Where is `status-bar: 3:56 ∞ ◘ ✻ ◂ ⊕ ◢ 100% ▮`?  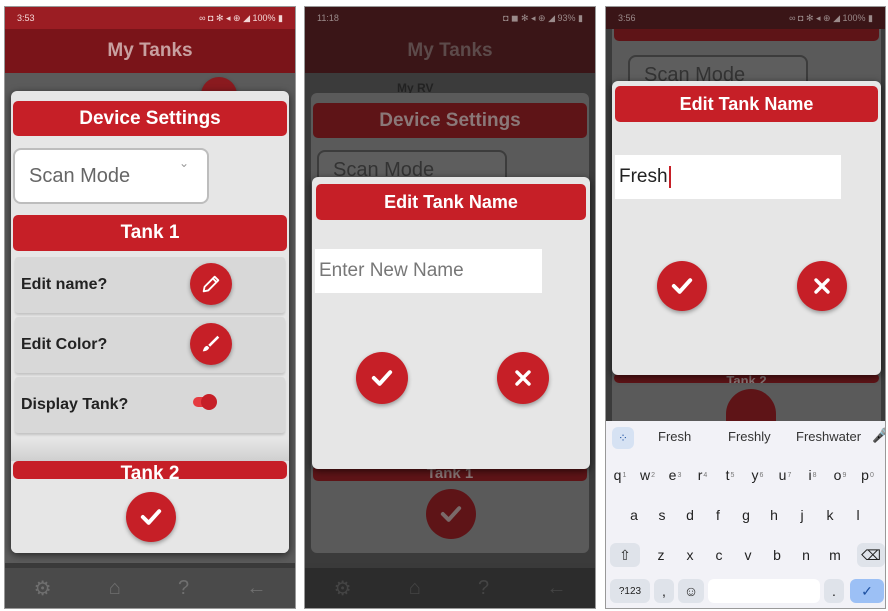 status-bar: 3:56 ∞ ◘ ✻ ◂ ⊕ ◢ 100% ▮ is located at coordinates (745, 18).